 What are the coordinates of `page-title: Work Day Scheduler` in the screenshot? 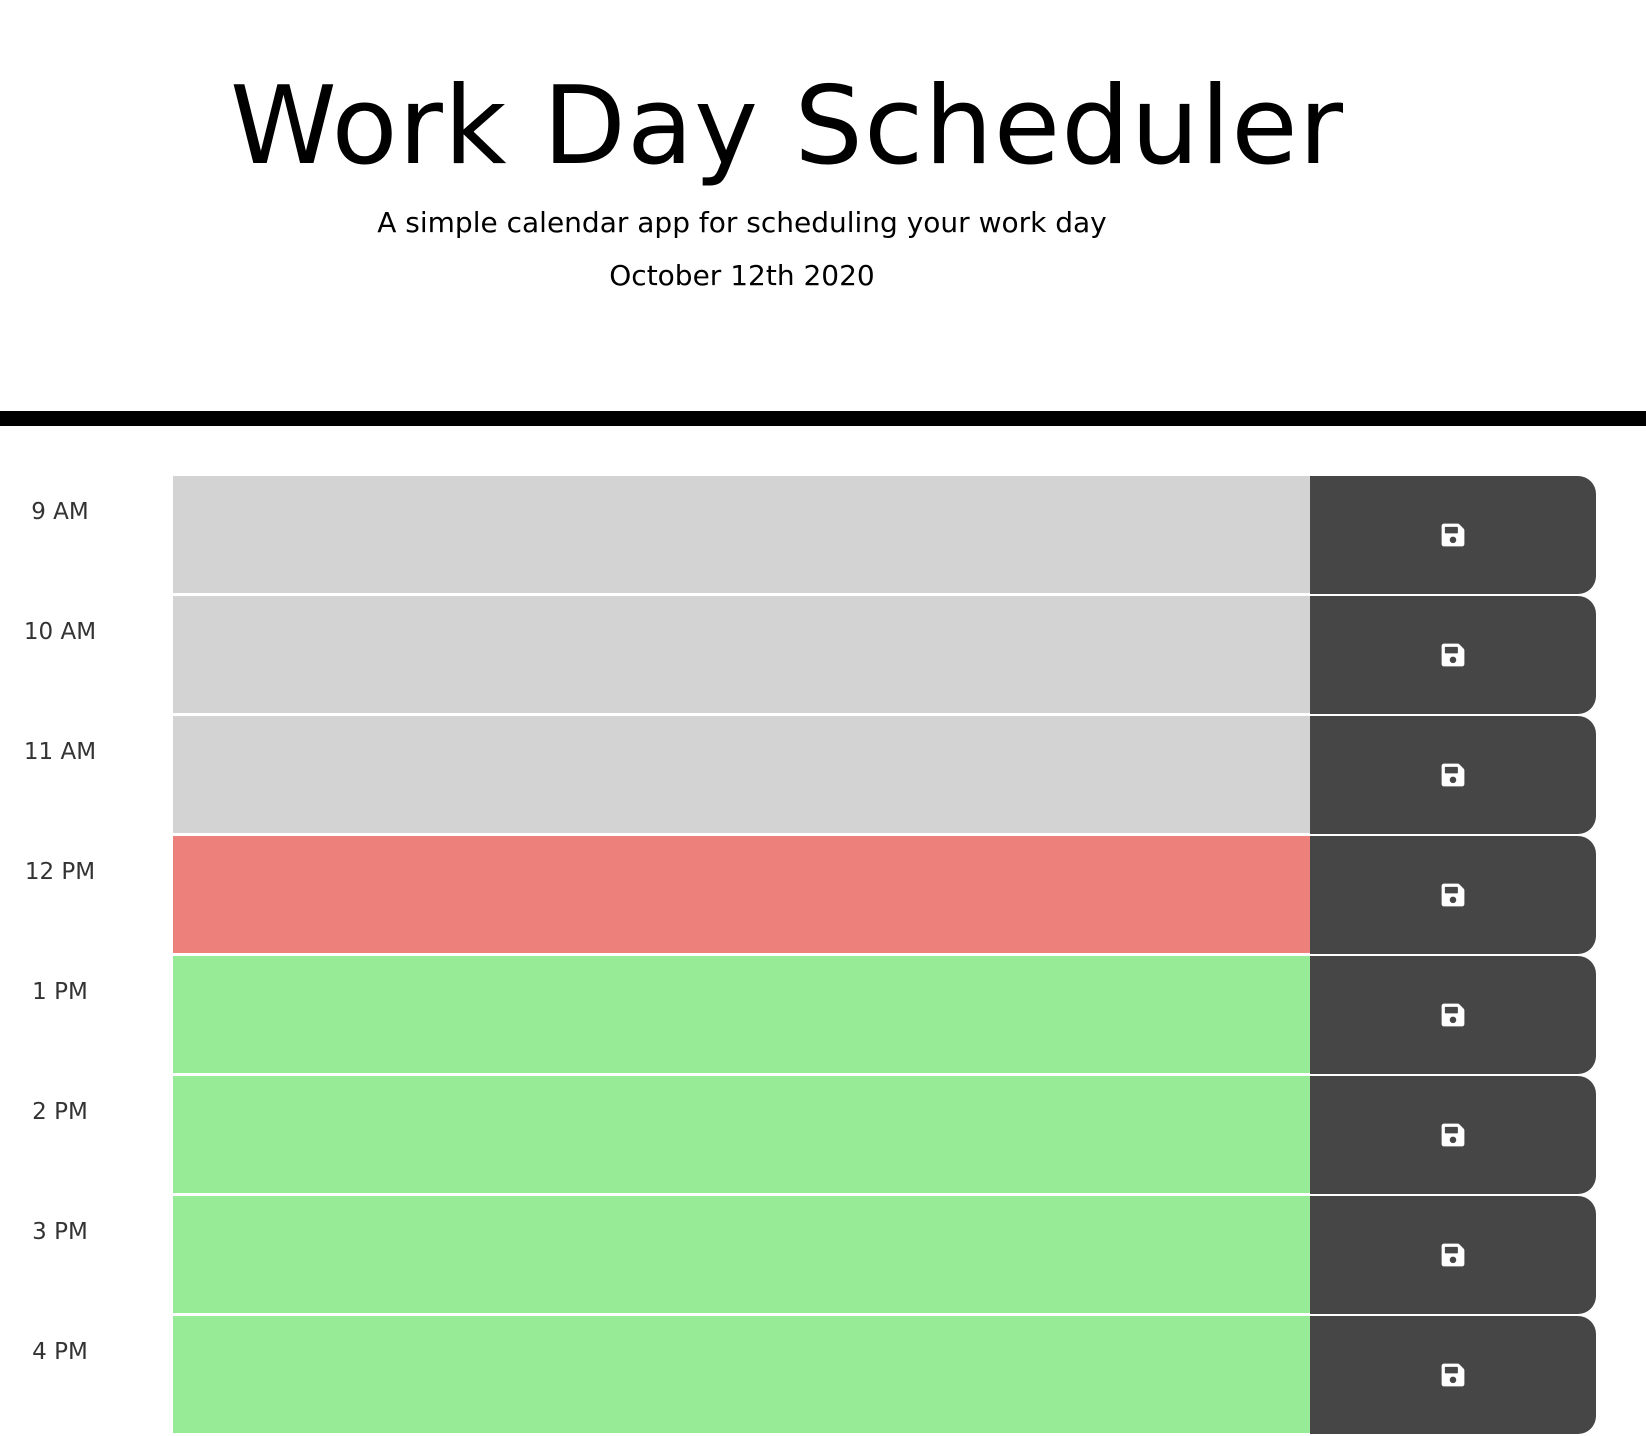 It's located at (787, 126).